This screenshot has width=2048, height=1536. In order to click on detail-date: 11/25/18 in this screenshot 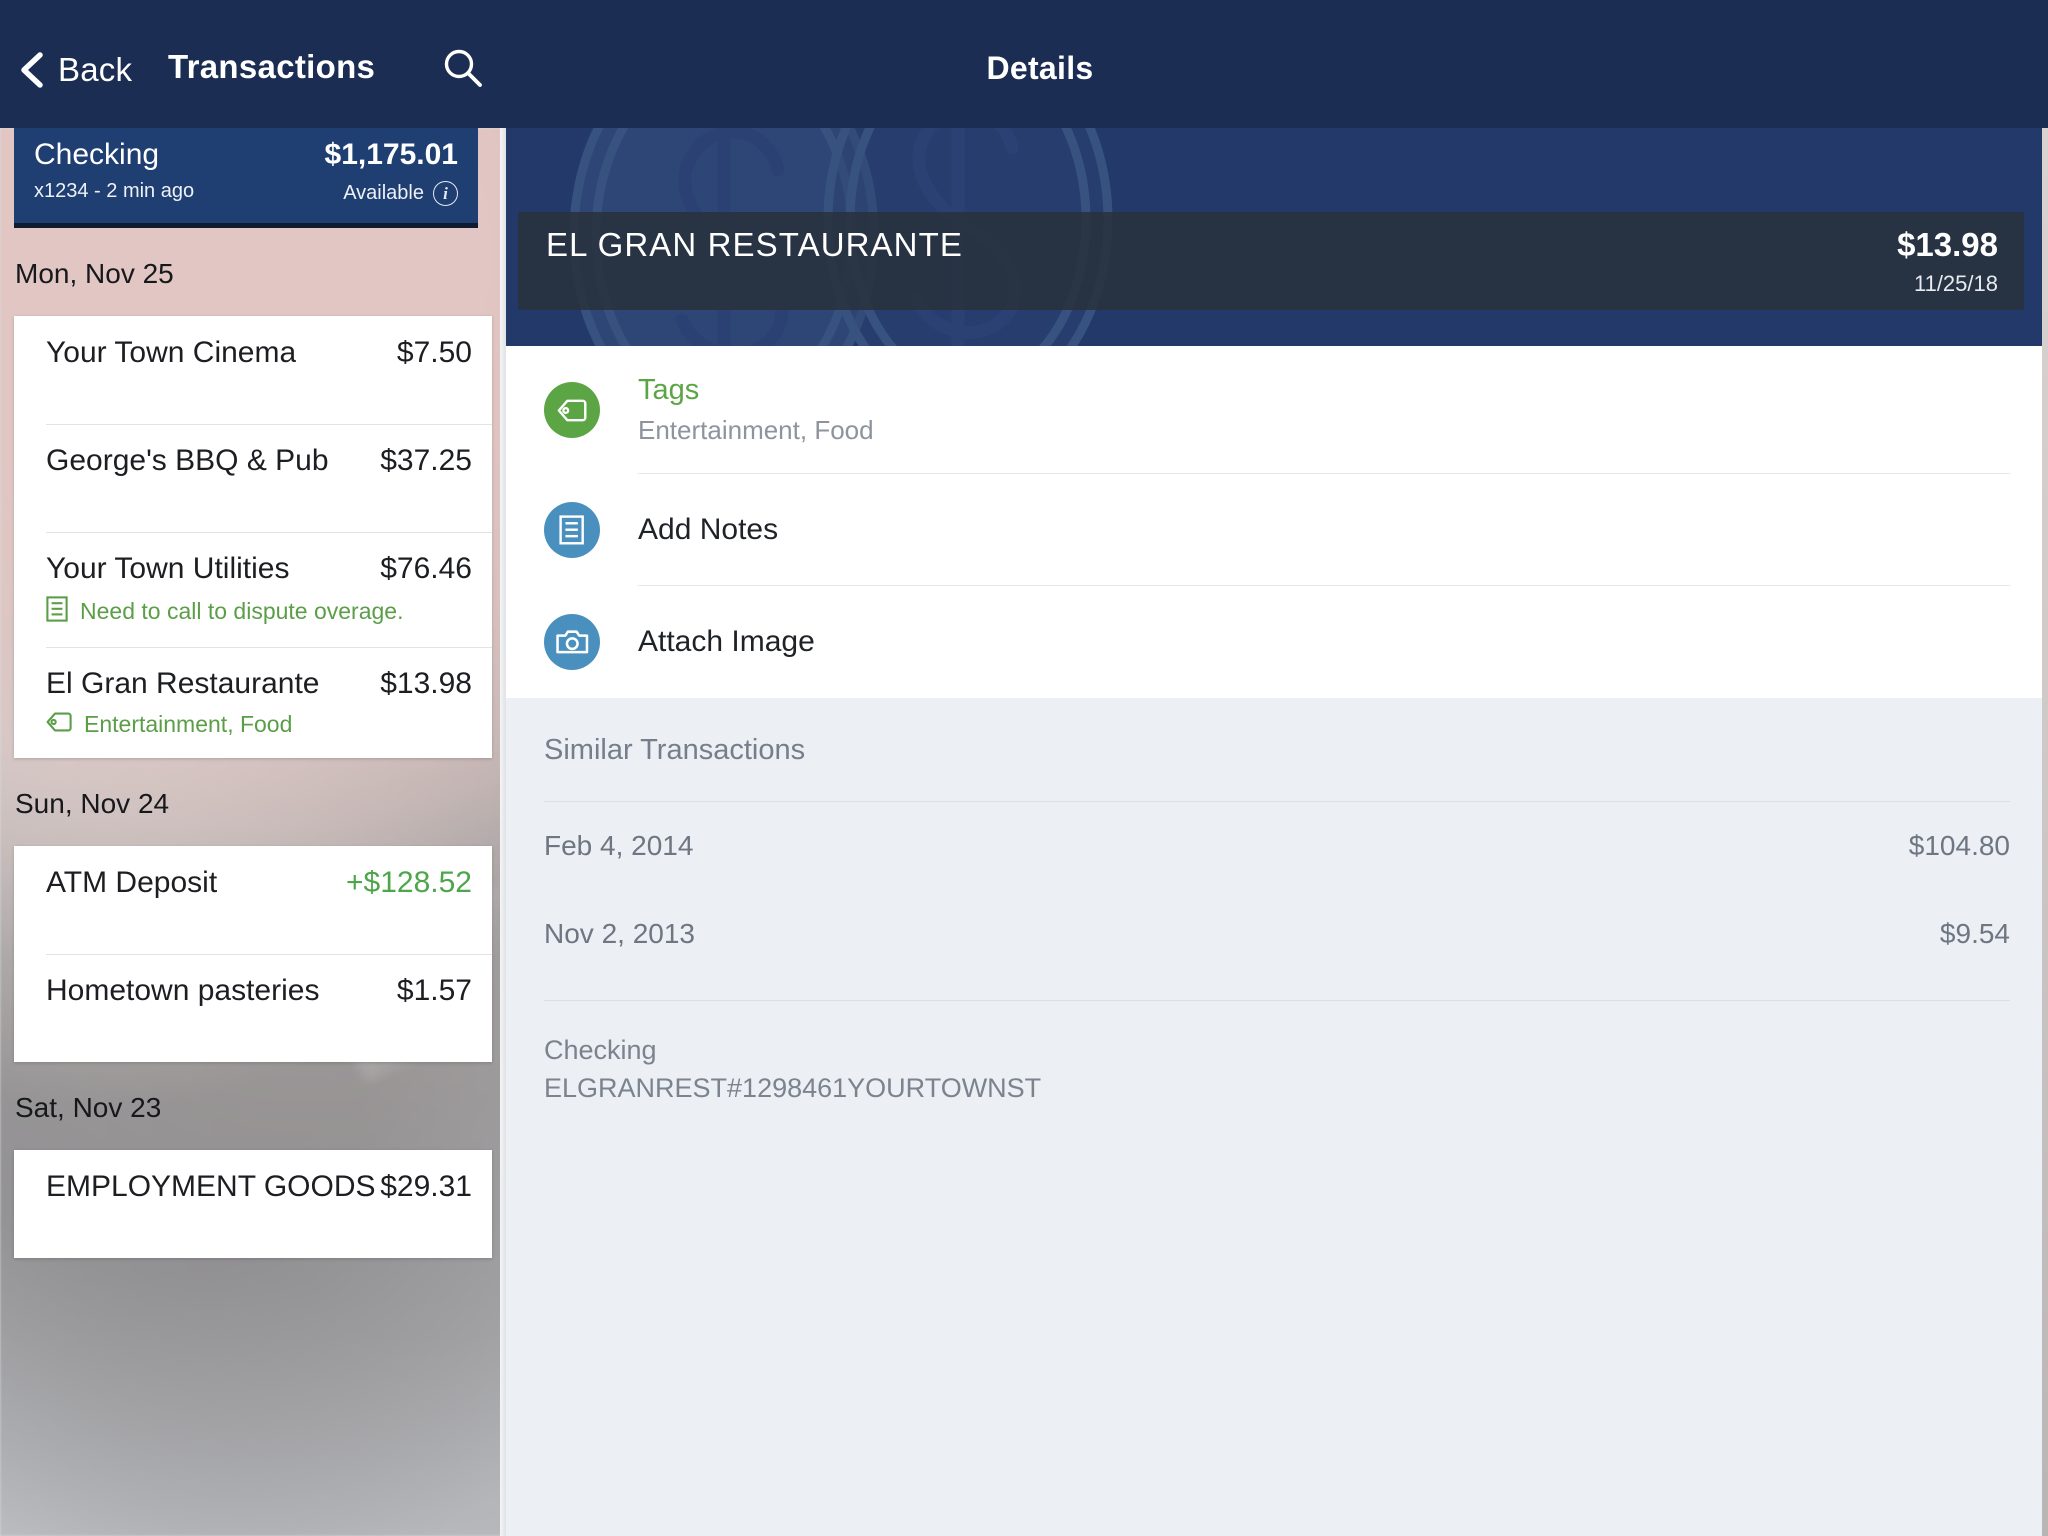, I will do `click(1955, 283)`.